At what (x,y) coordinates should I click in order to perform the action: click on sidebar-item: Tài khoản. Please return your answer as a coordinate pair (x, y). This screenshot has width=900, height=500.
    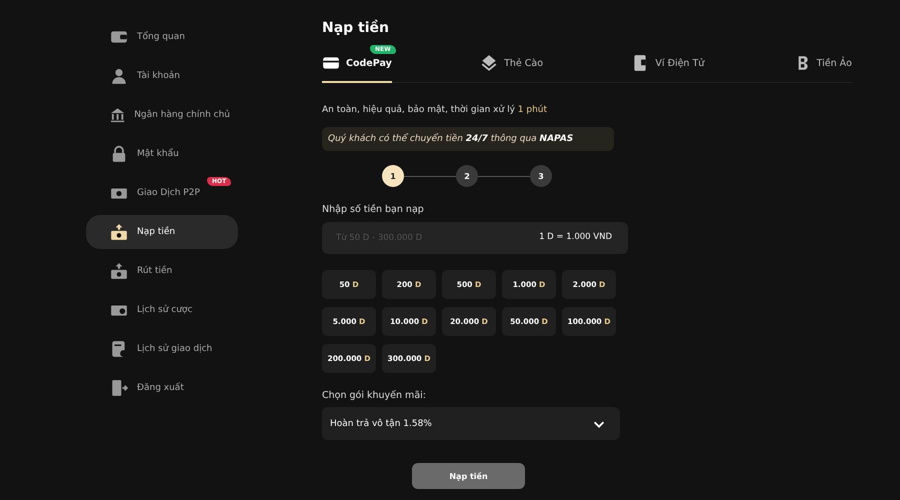
    Looking at the image, I should click on (162, 76).